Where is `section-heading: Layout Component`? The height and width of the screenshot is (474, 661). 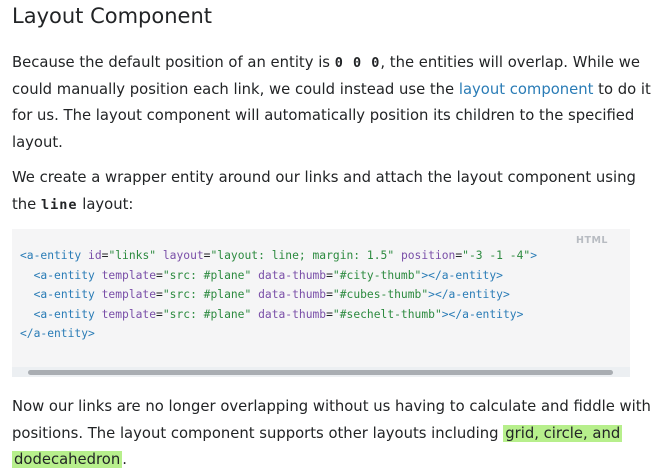
section-heading: Layout Component is located at coordinates (112, 16).